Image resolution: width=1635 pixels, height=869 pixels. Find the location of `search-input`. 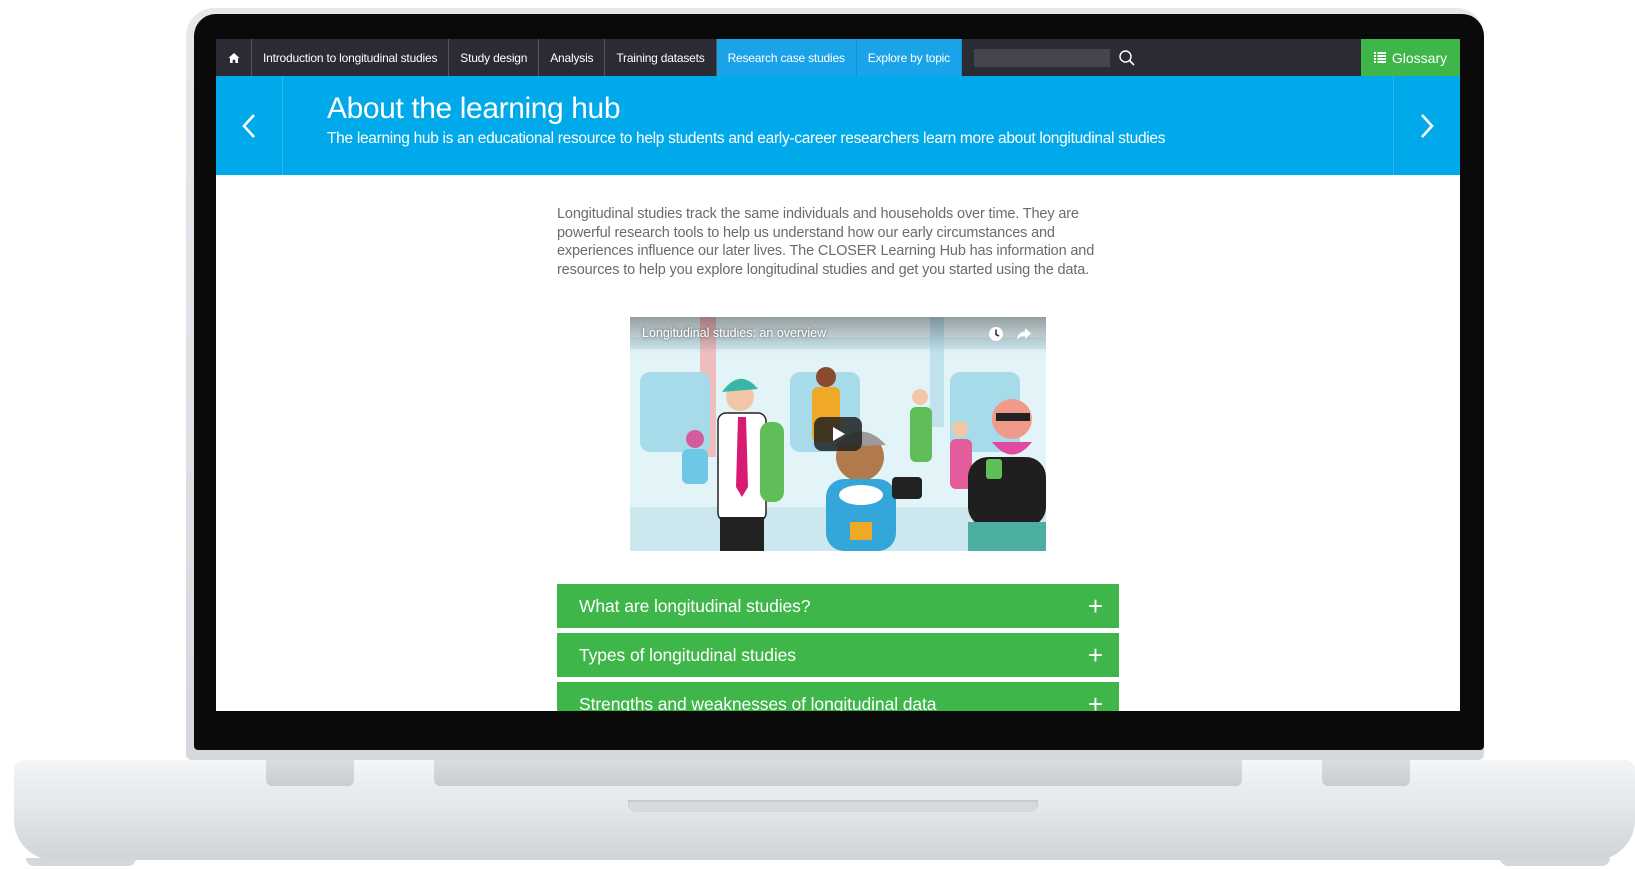

search-input is located at coordinates (1041, 57).